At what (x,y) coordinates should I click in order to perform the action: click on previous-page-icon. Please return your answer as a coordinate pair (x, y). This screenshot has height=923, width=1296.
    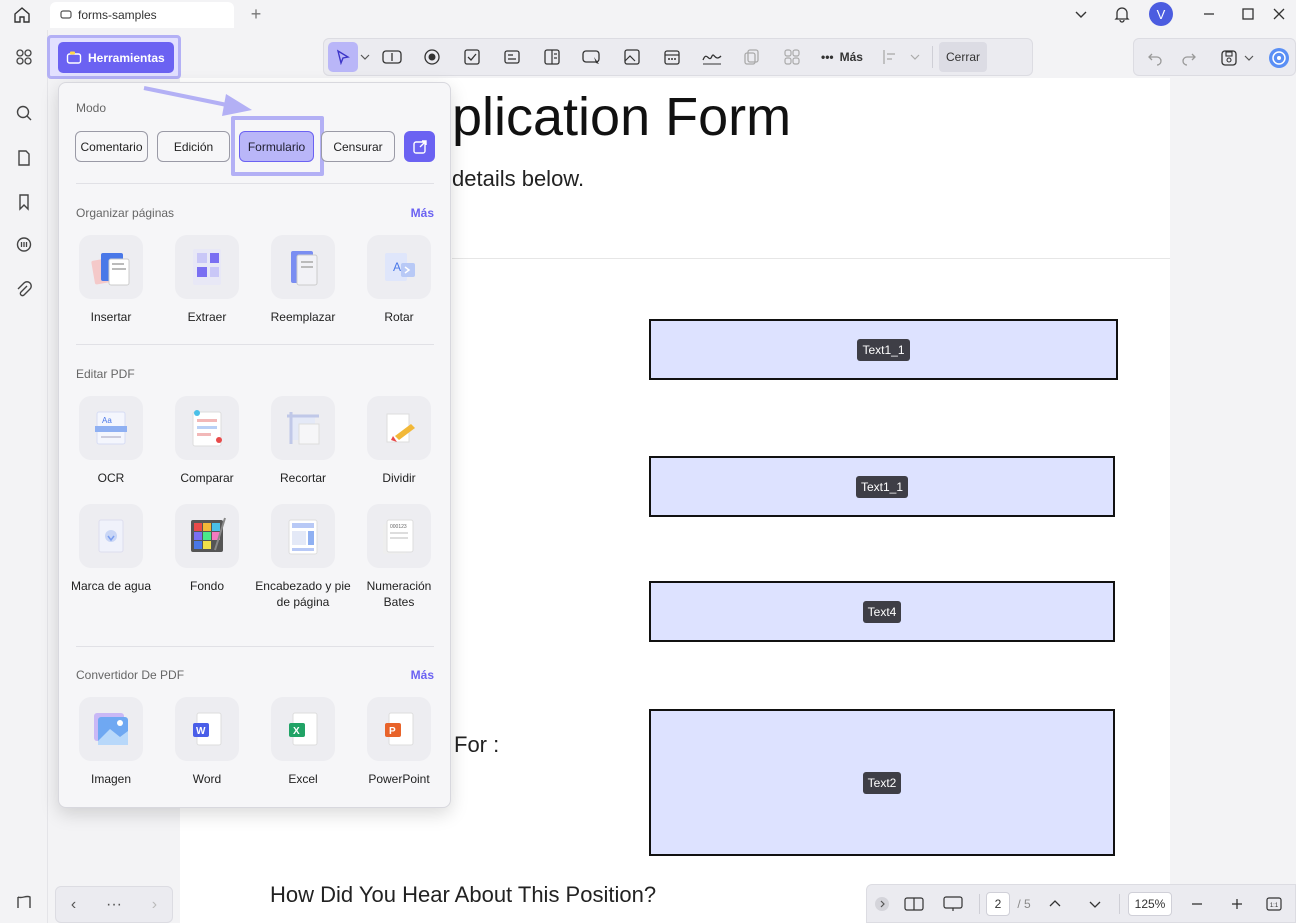
    Looking at the image, I should click on (1055, 904).